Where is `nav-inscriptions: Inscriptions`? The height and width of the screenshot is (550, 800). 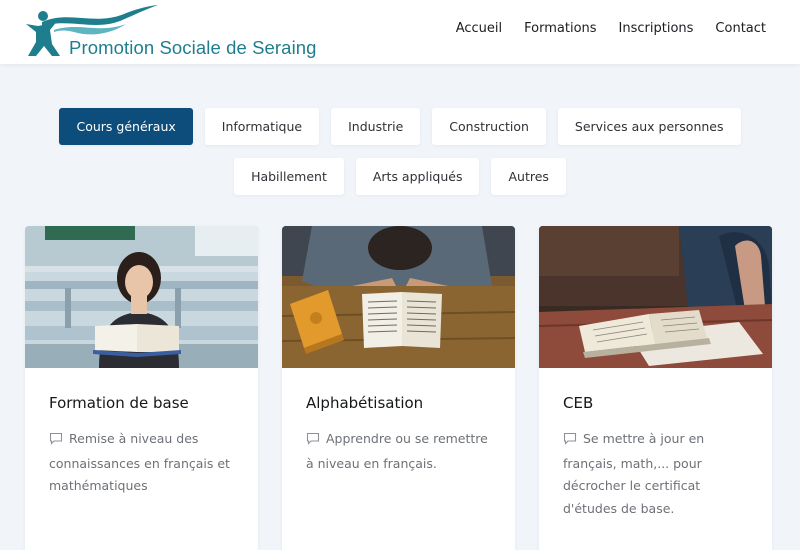 nav-inscriptions: Inscriptions is located at coordinates (656, 28).